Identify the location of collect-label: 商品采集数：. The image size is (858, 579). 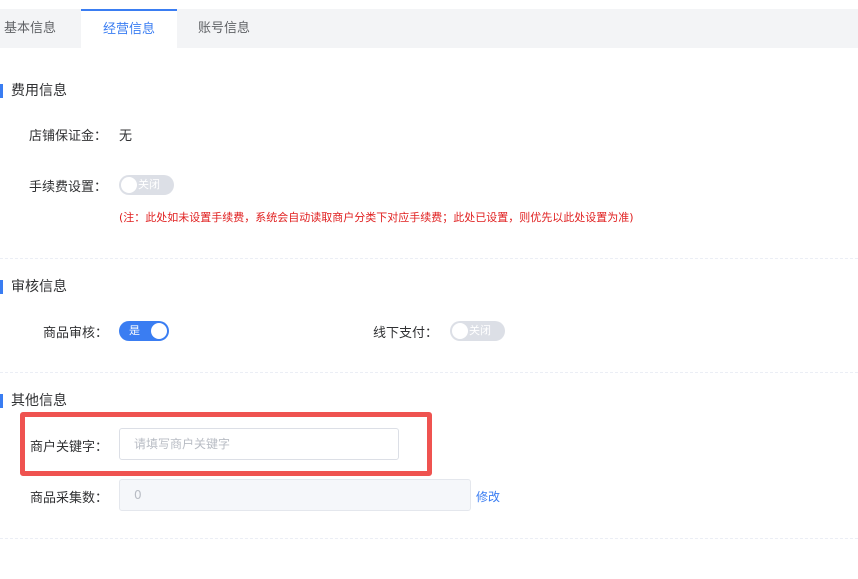
(69, 498).